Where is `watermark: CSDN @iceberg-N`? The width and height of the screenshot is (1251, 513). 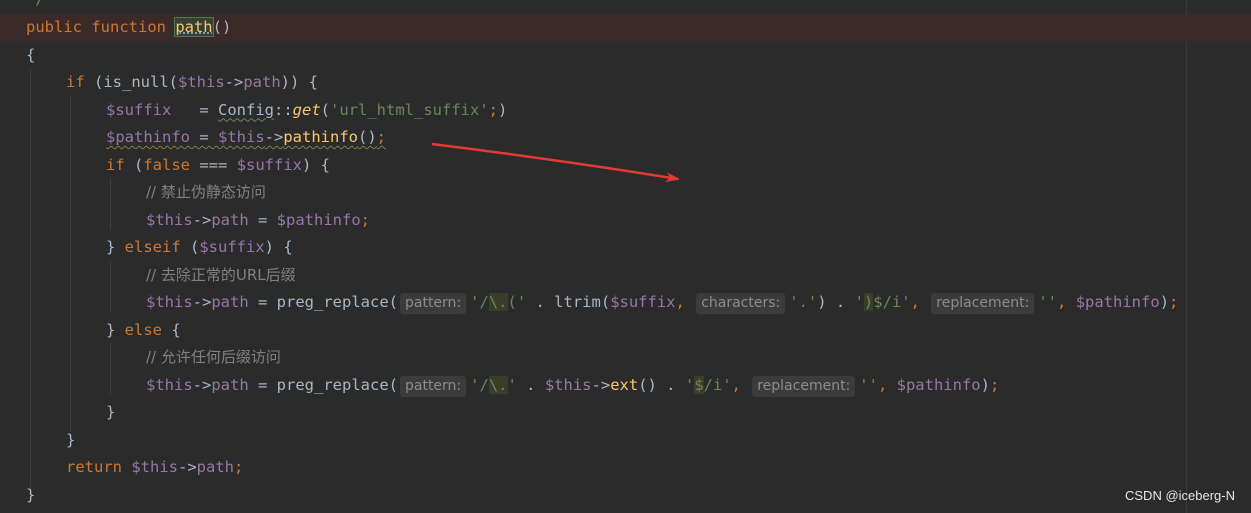
watermark: CSDN @iceberg-N is located at coordinates (1180, 495).